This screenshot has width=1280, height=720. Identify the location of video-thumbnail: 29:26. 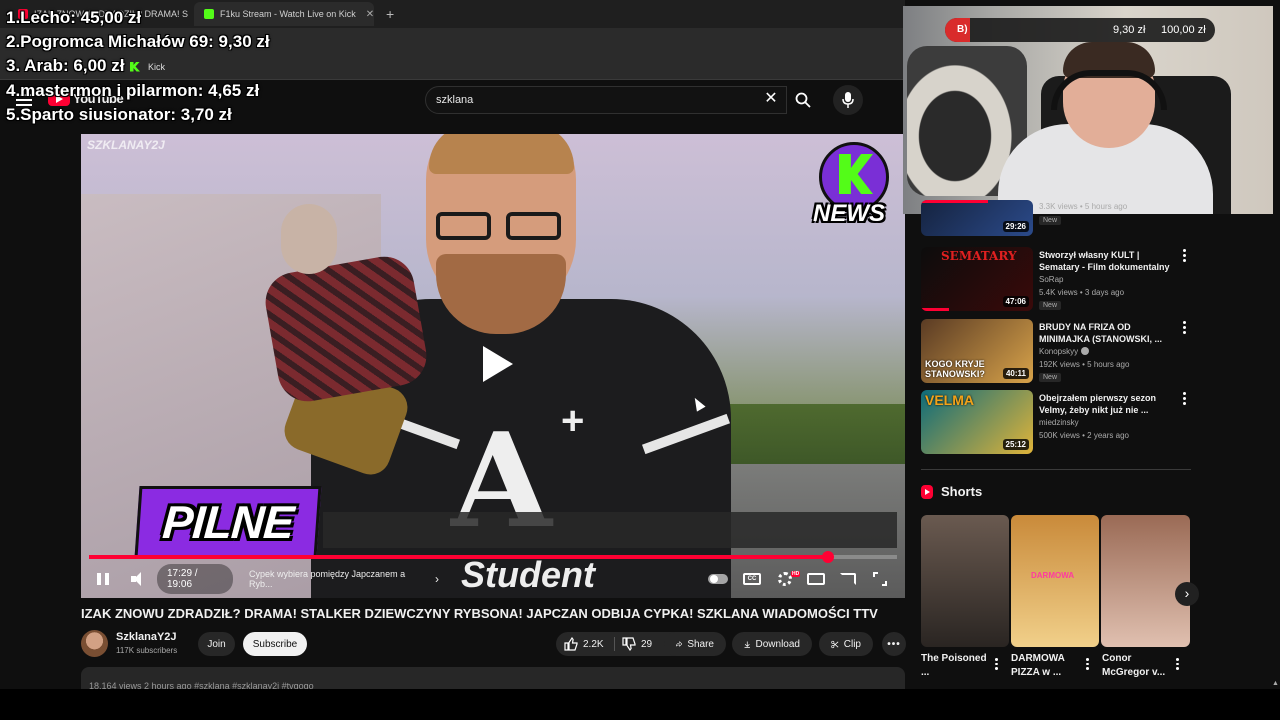
(977, 218).